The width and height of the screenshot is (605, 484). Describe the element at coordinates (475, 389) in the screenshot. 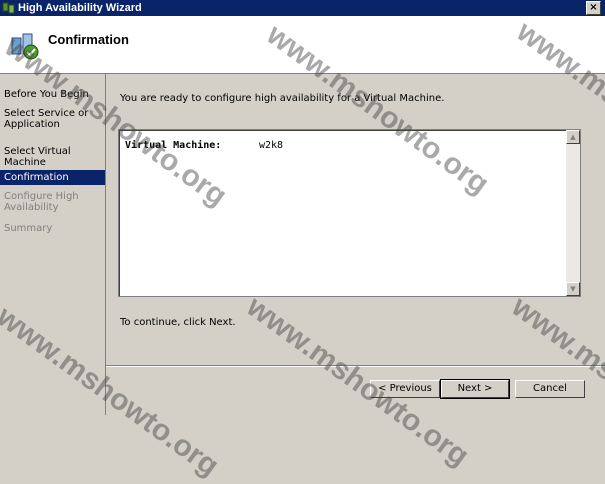

I see `next-button: Next >` at that location.